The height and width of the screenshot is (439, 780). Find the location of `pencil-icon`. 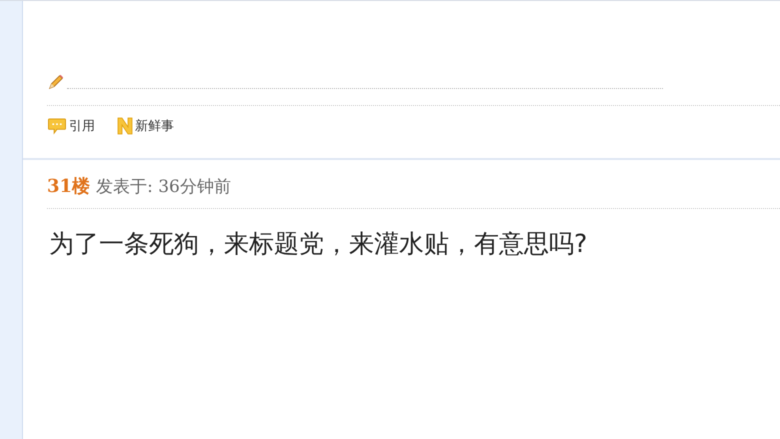

pencil-icon is located at coordinates (56, 82).